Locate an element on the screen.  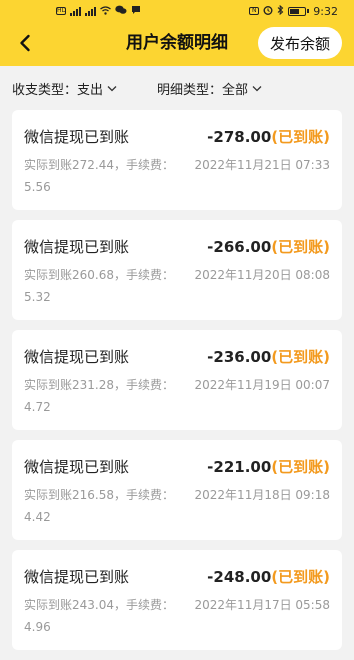
bluetooth-icon is located at coordinates (280, 11).